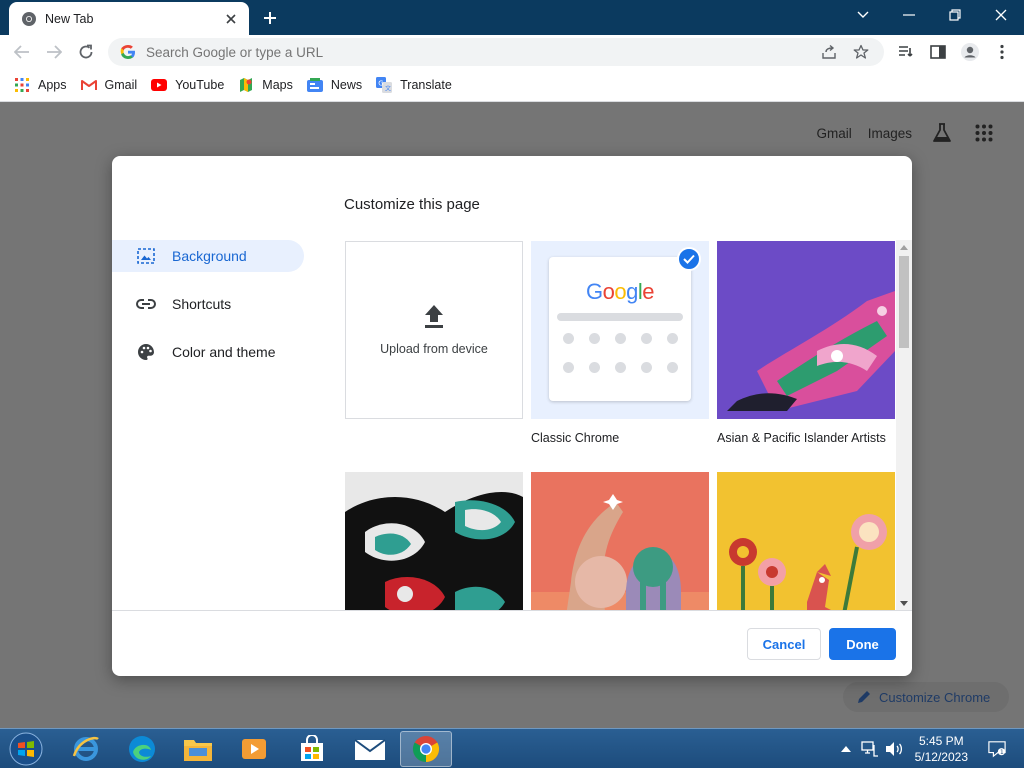 The image size is (1024, 768). What do you see at coordinates (477, 52) in the screenshot?
I see `omnibox-input` at bounding box center [477, 52].